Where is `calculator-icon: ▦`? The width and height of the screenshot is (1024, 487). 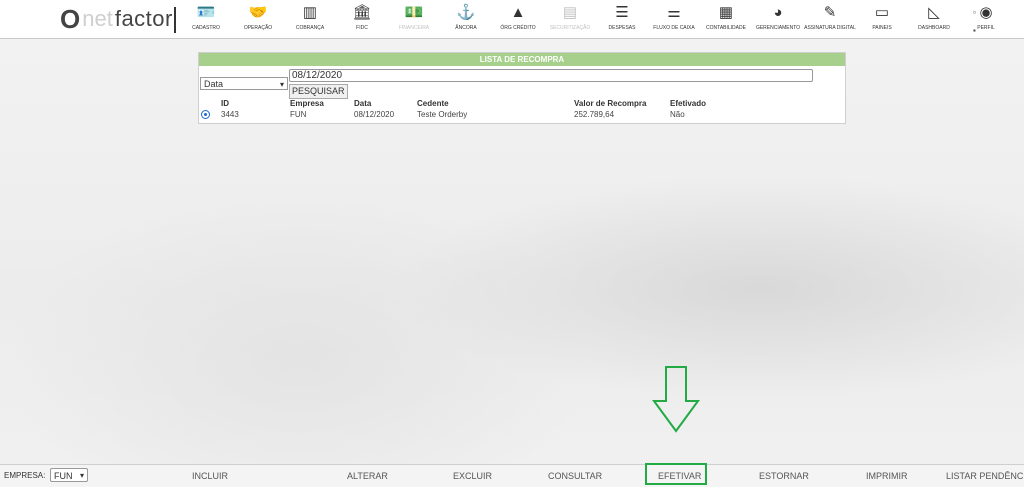
calculator-icon: ▦ is located at coordinates (726, 12).